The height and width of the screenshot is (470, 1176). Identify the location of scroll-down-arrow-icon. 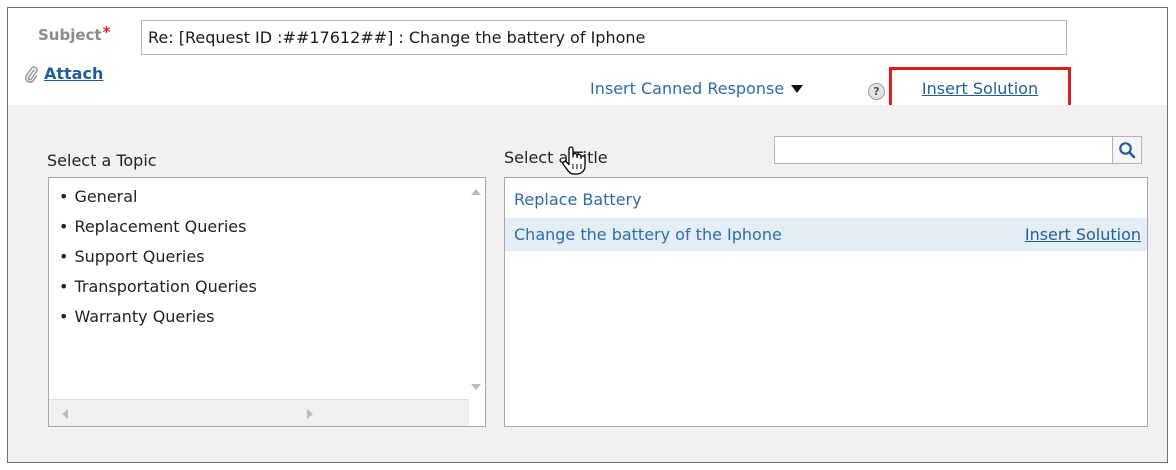
(476, 387).